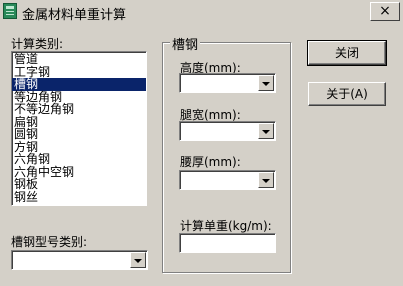 This screenshot has height=286, width=403. What do you see at coordinates (227, 243) in the screenshot?
I see `unit-weight-output` at bounding box center [227, 243].